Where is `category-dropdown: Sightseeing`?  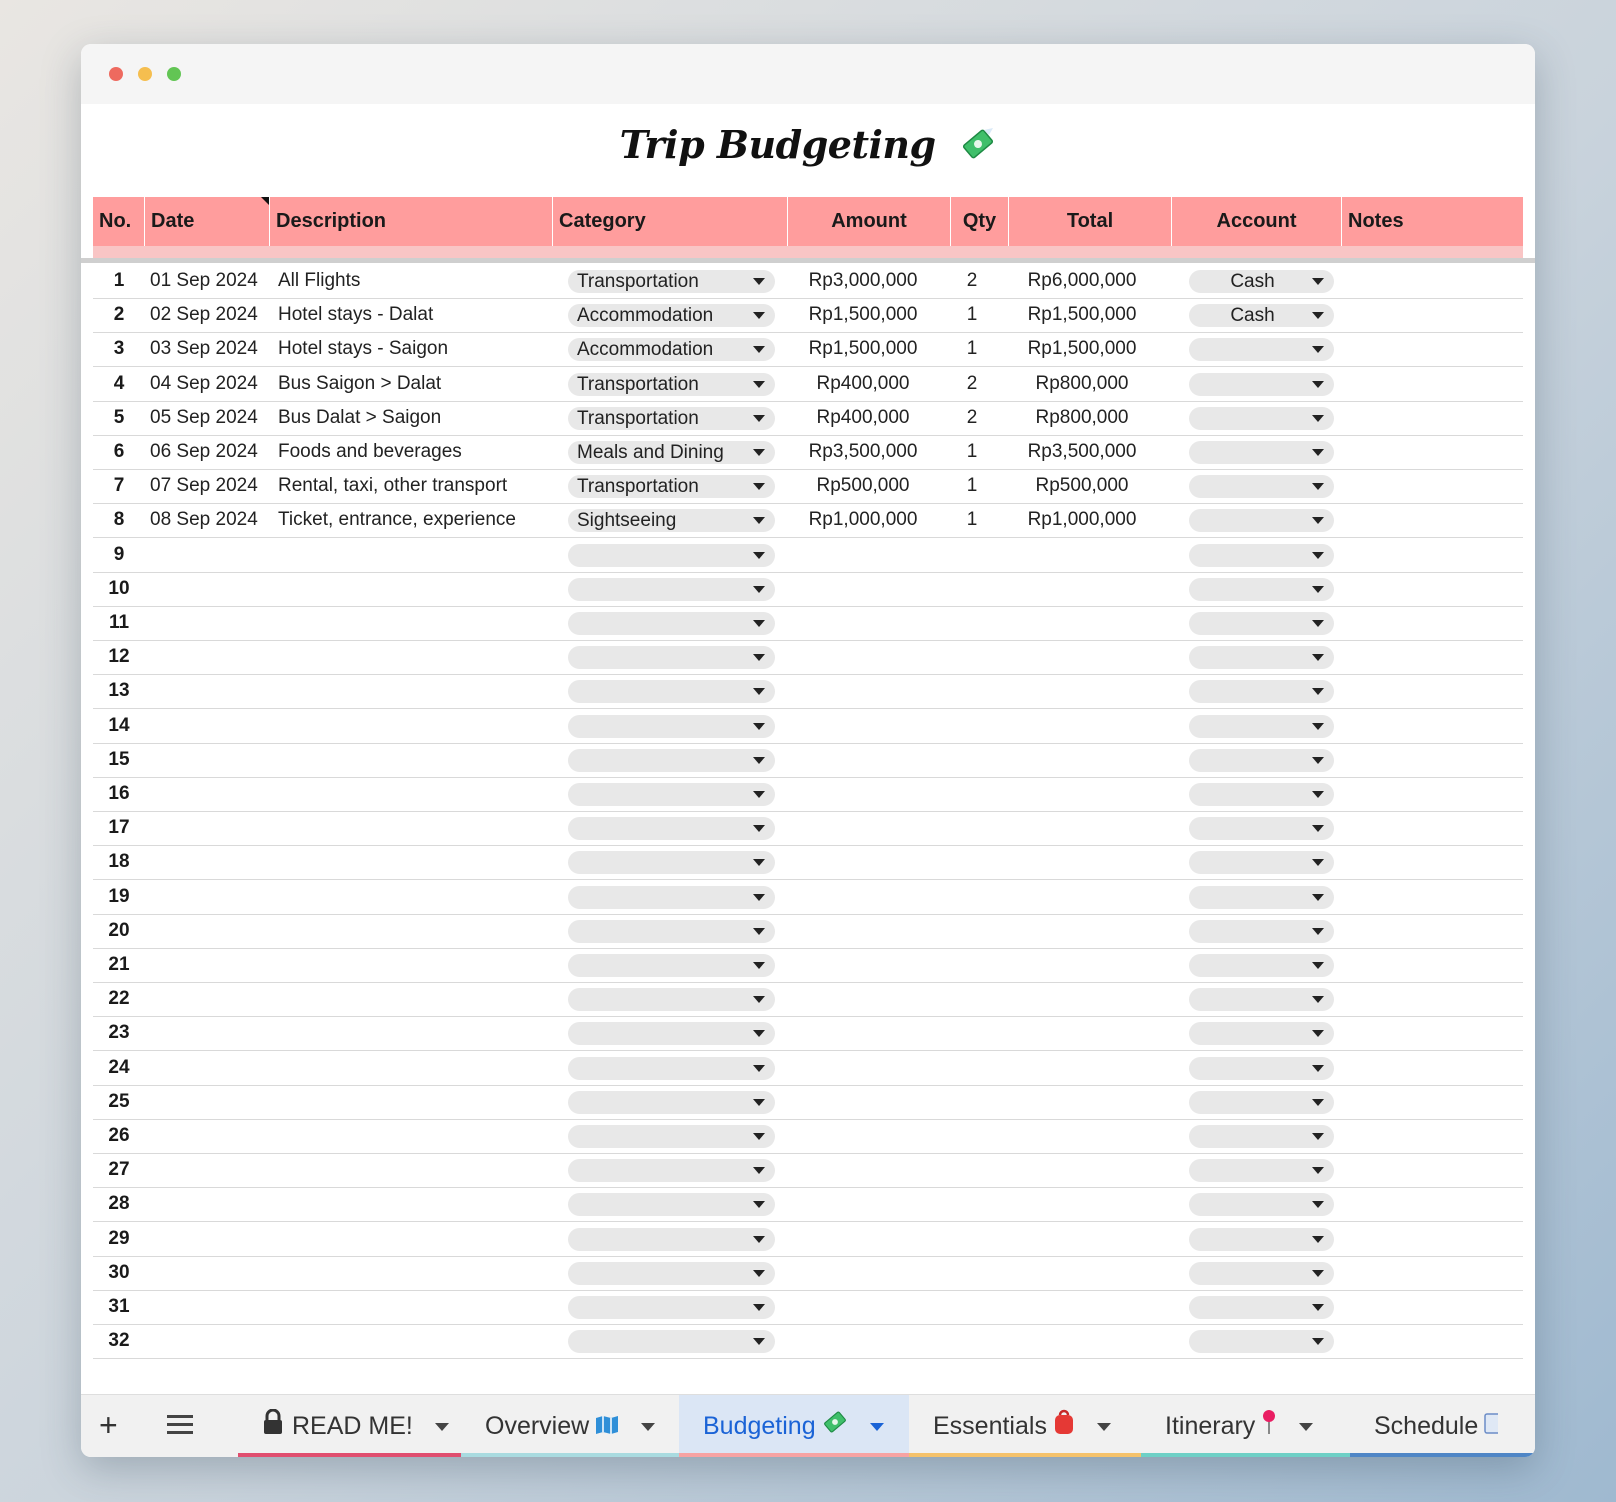 category-dropdown: Sightseeing is located at coordinates (671, 521).